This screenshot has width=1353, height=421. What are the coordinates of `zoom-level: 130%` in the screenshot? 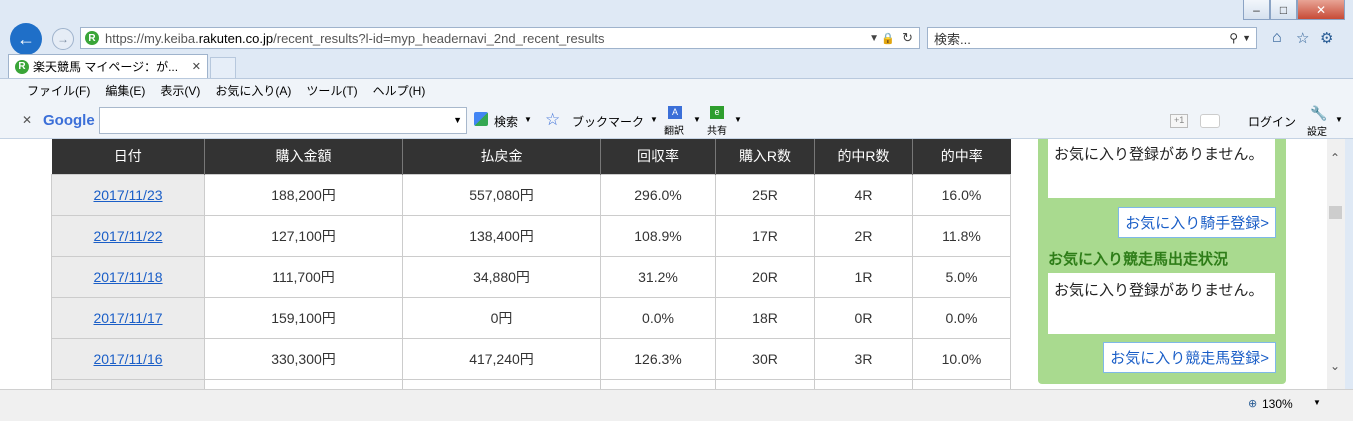 It's located at (1277, 404).